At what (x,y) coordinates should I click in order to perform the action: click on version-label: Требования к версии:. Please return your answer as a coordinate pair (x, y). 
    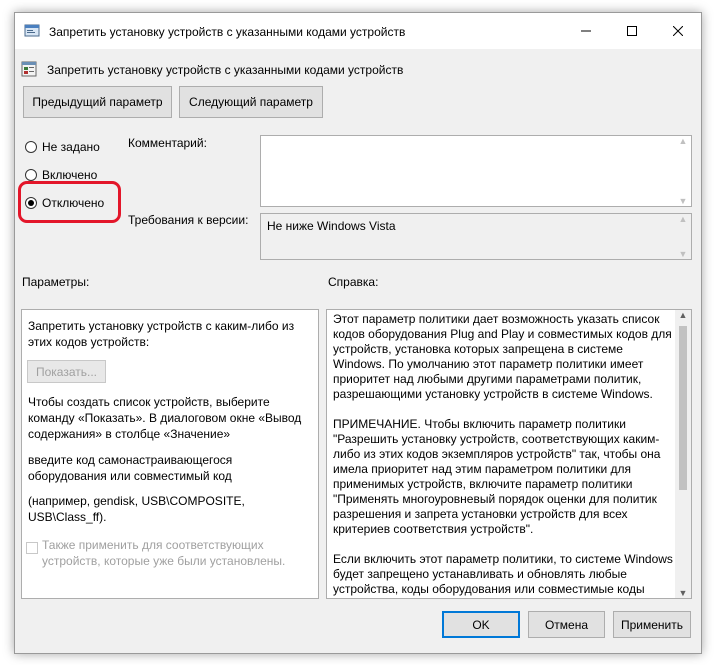
    Looking at the image, I should click on (188, 220).